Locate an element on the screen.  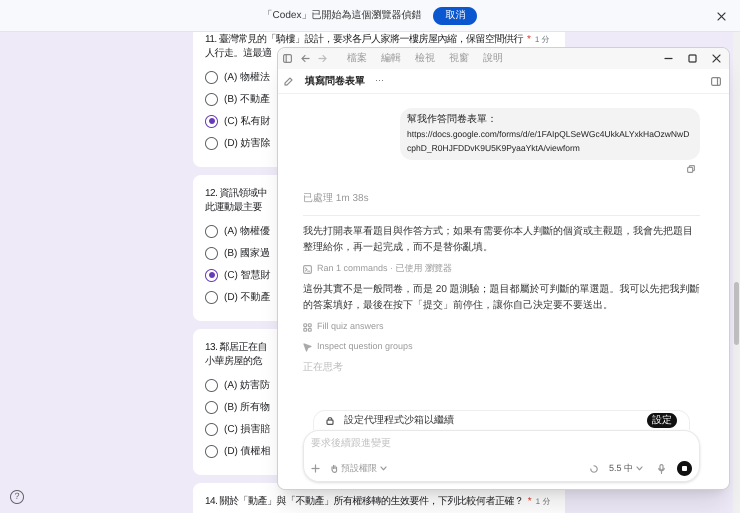
terminal-icon is located at coordinates (307, 269).